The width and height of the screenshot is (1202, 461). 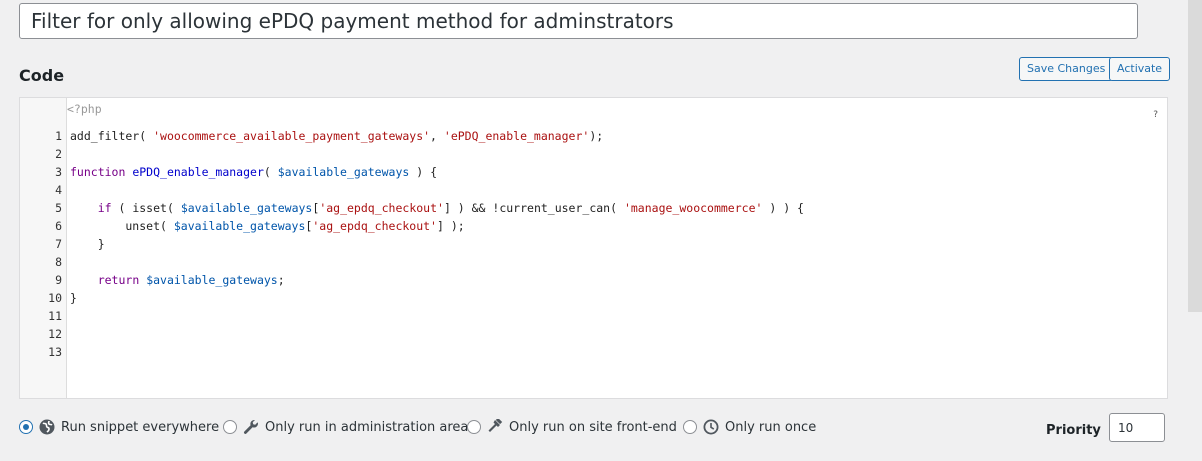 I want to click on code-line: 12, so click(x=593, y=334).